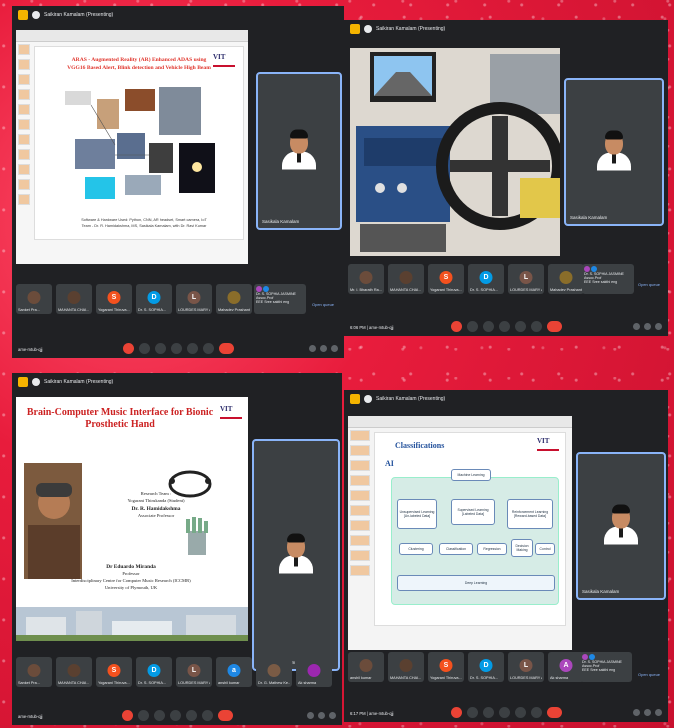  What do you see at coordinates (314, 672) in the screenshot?
I see `participant-tile: Ak sharma` at bounding box center [314, 672].